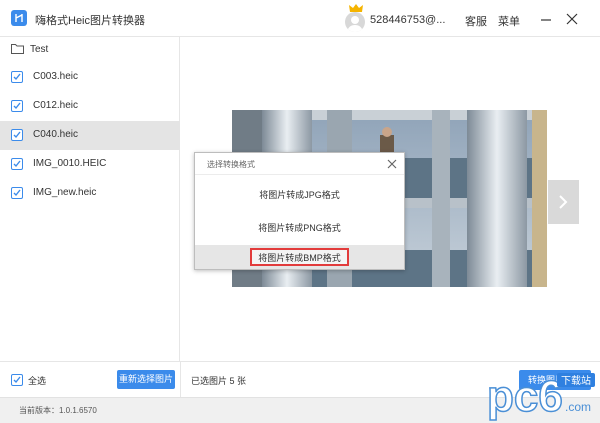  Describe the element at coordinates (90, 77) in the screenshot. I see `file-list-item: C003.heic` at that location.